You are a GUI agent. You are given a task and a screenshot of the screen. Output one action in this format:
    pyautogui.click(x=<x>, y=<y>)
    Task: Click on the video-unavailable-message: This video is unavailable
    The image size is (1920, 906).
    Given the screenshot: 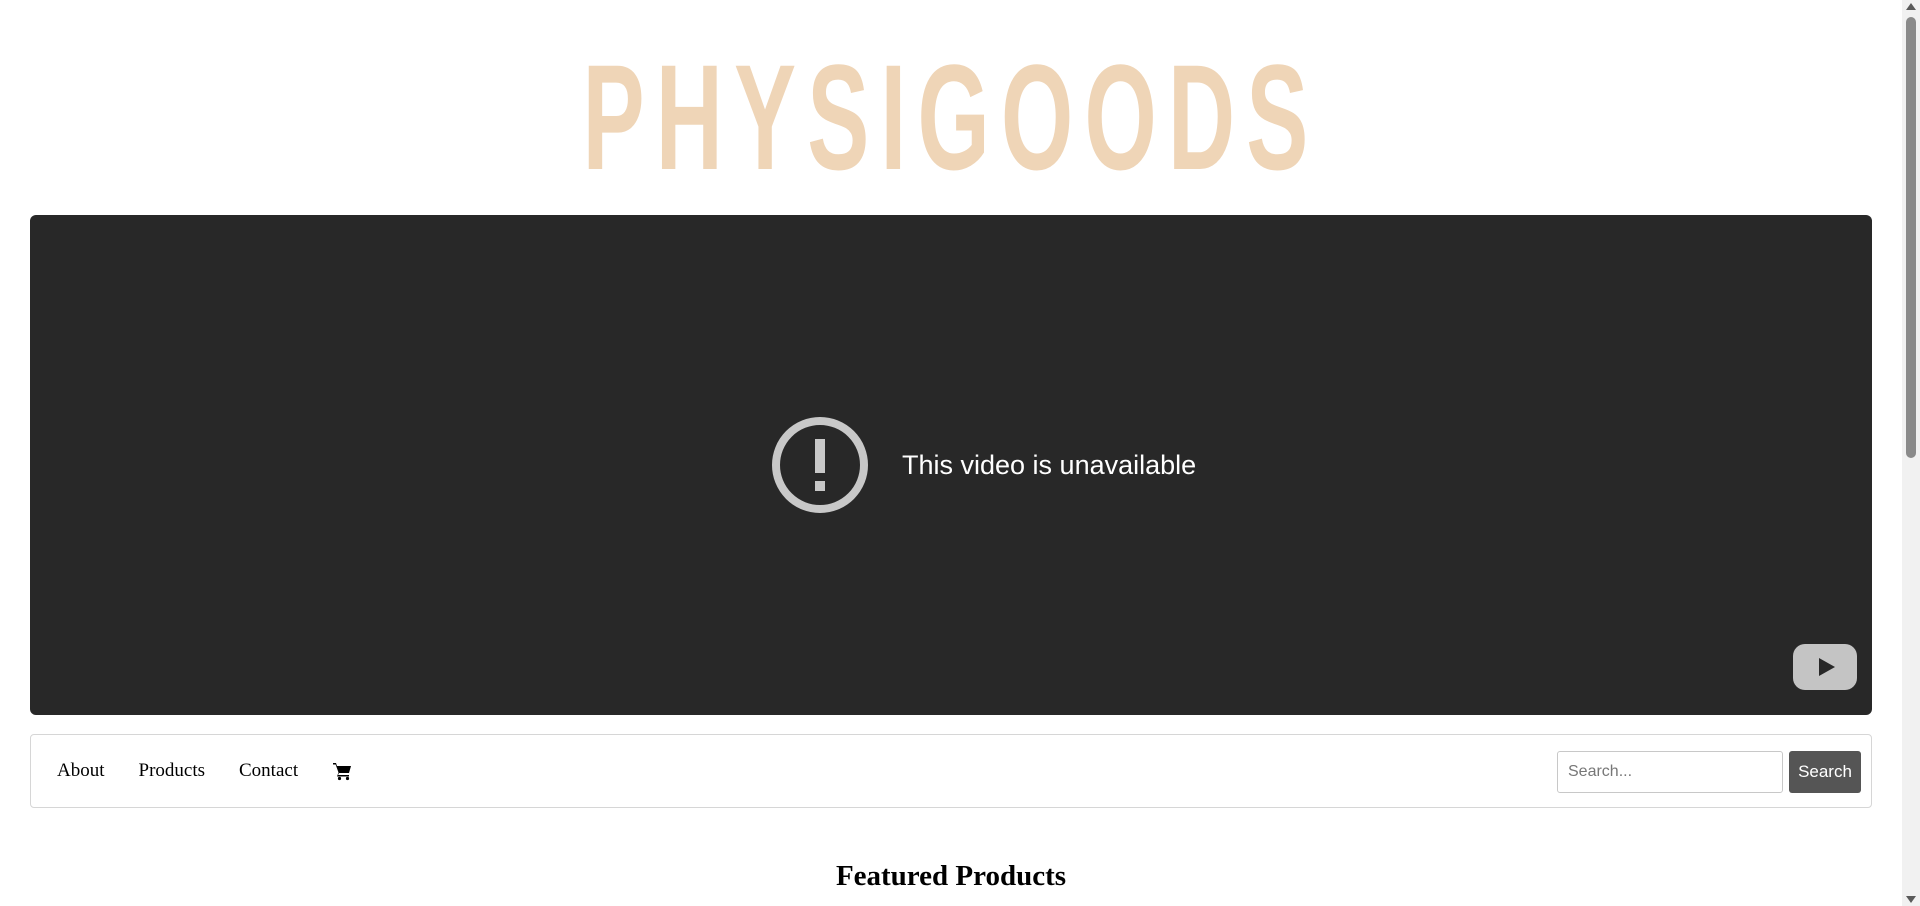 What is the action you would take?
    pyautogui.click(x=983, y=465)
    